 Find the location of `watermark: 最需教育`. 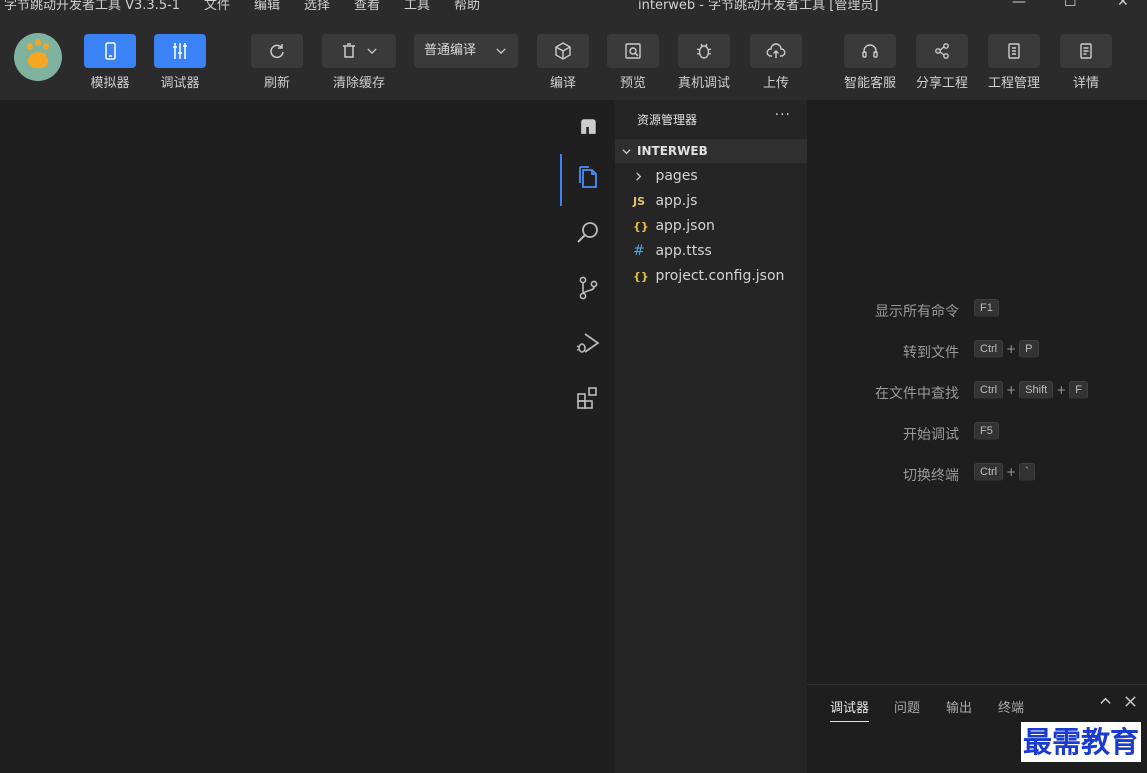

watermark: 最需教育 is located at coordinates (1081, 742).